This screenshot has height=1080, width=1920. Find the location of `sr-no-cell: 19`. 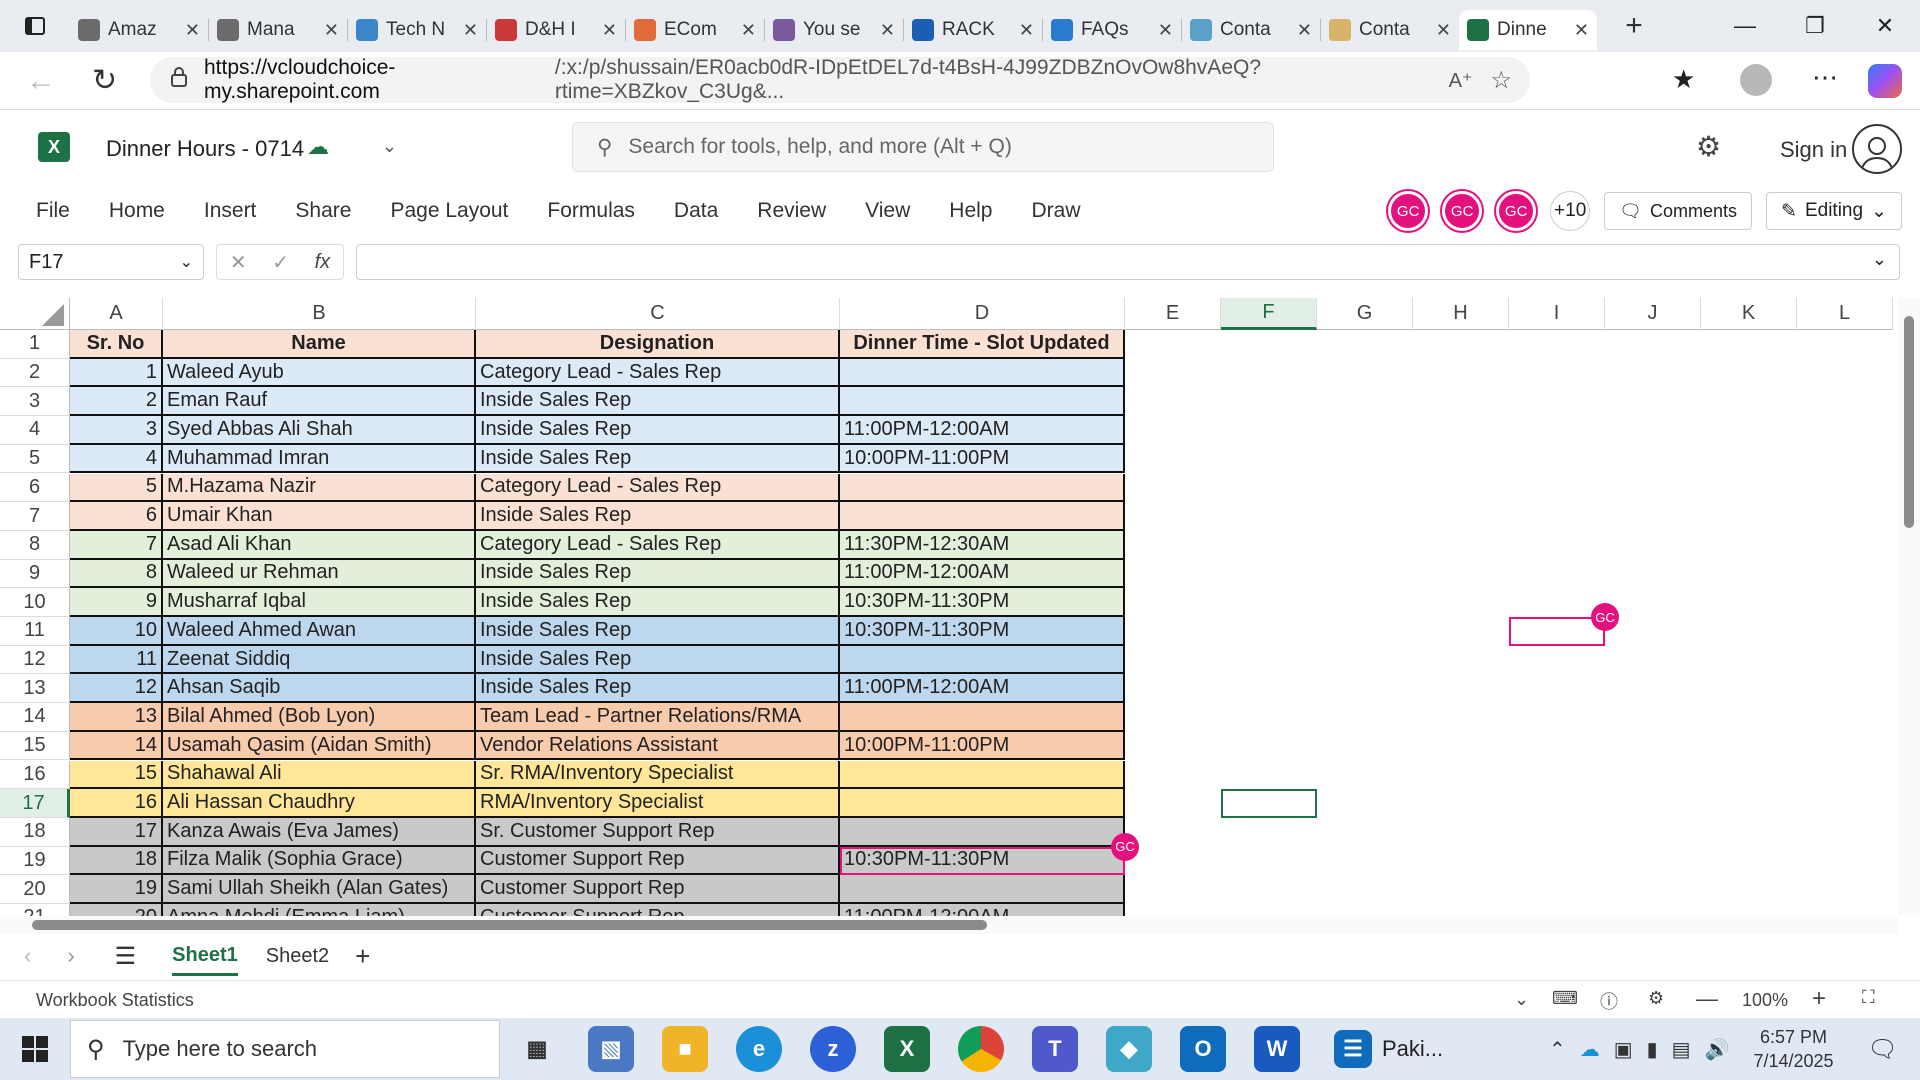

sr-no-cell: 19 is located at coordinates (116, 889).